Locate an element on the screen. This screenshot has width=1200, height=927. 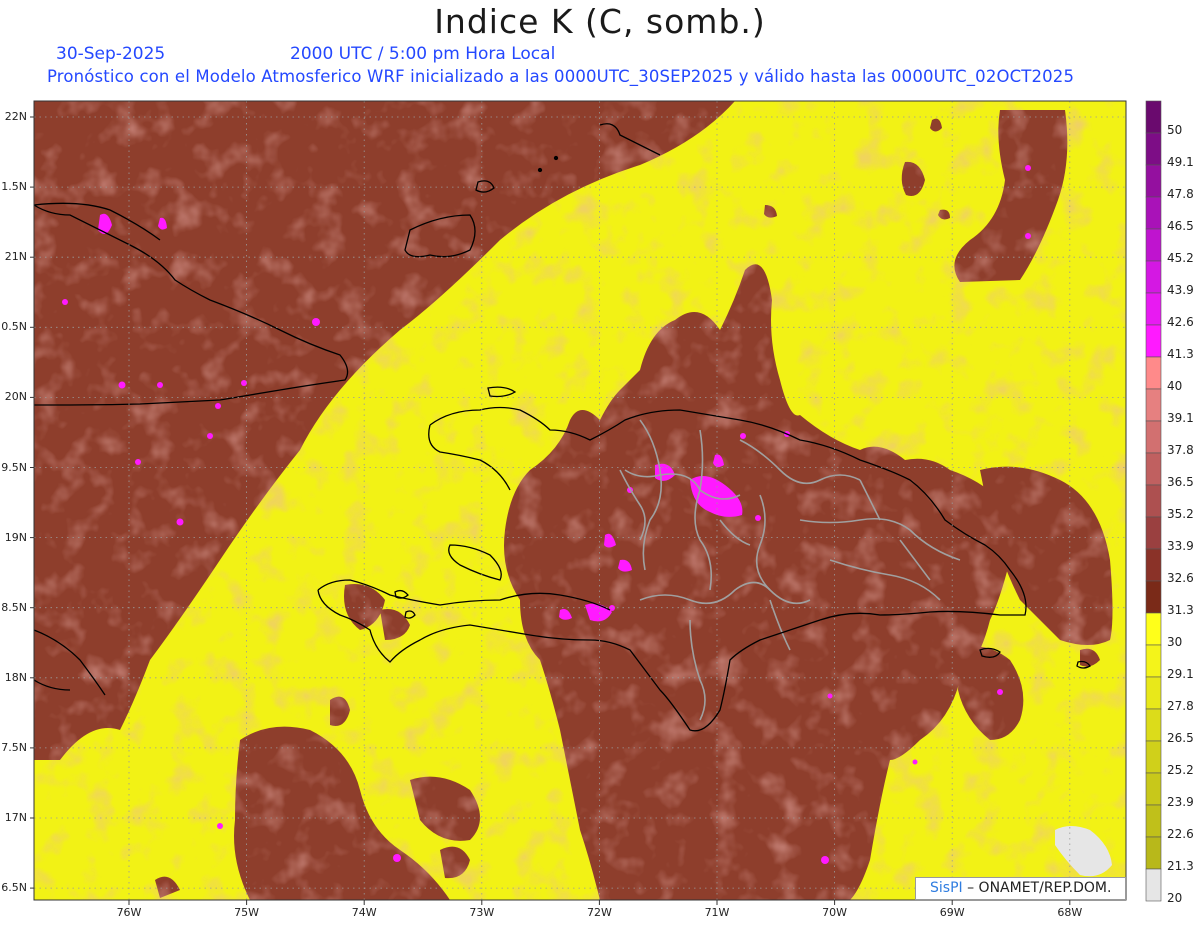
colorbar-label: 22.6 is located at coordinates (1180, 834).